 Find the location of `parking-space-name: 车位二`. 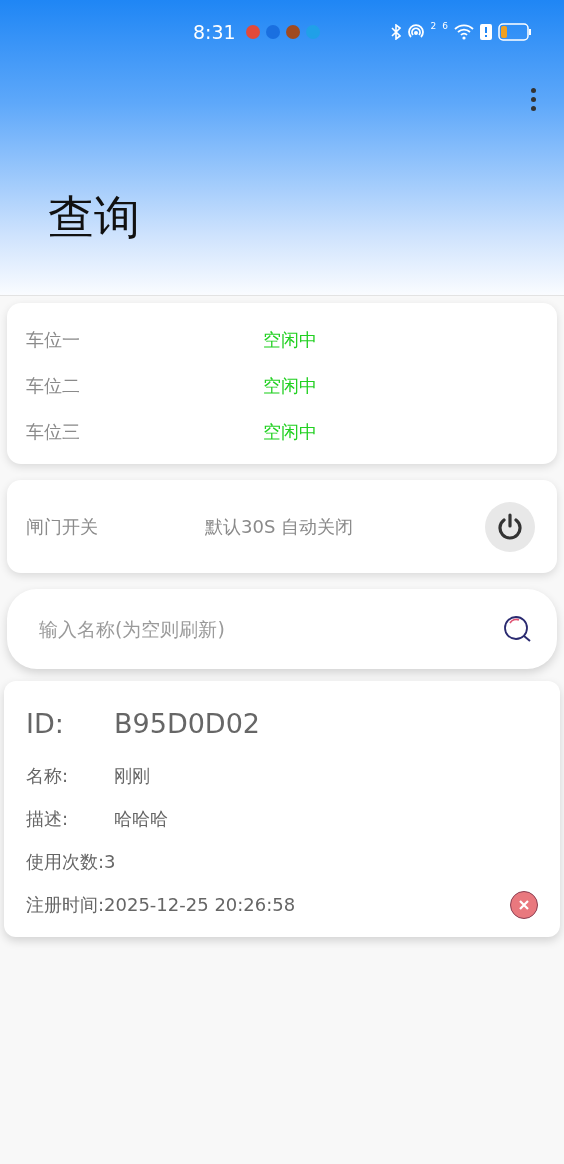

parking-space-name: 车位二 is located at coordinates (53, 386).